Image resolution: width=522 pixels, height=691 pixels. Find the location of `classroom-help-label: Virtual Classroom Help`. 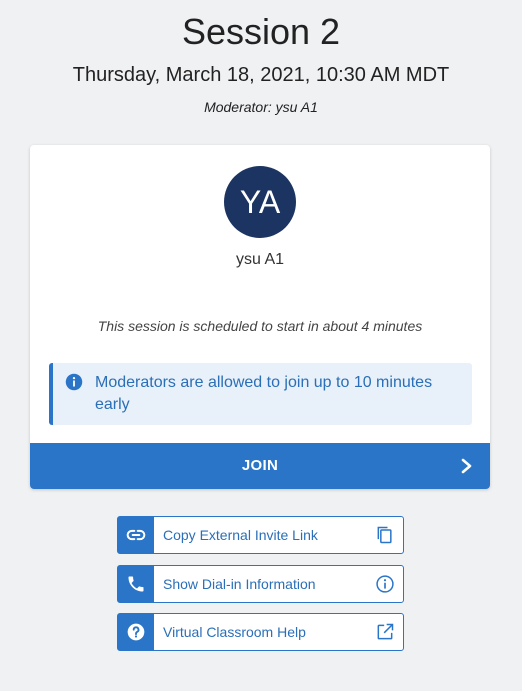

classroom-help-label: Virtual Classroom Help is located at coordinates (234, 632).